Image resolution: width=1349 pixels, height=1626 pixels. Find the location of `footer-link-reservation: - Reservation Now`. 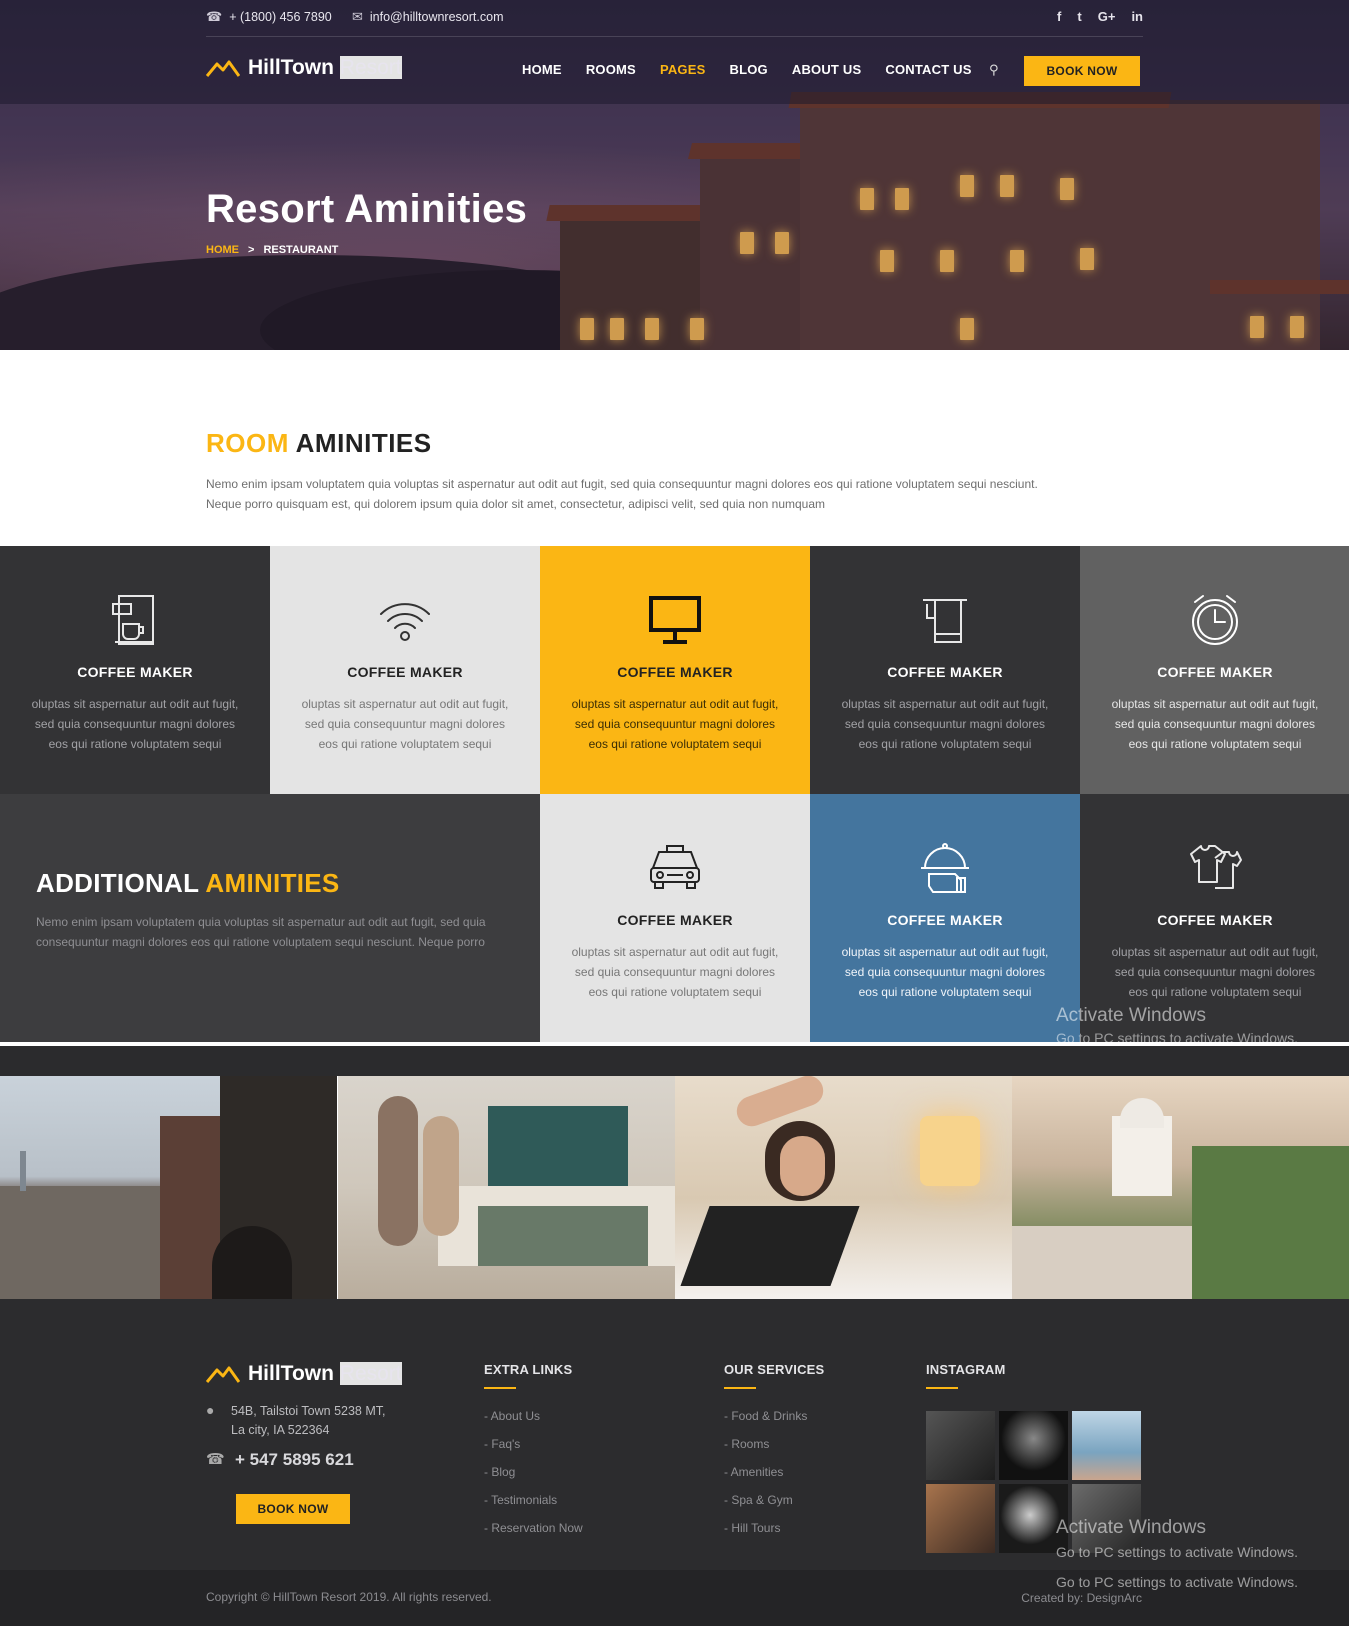

footer-link-reservation: - Reservation Now is located at coordinates (533, 1535).